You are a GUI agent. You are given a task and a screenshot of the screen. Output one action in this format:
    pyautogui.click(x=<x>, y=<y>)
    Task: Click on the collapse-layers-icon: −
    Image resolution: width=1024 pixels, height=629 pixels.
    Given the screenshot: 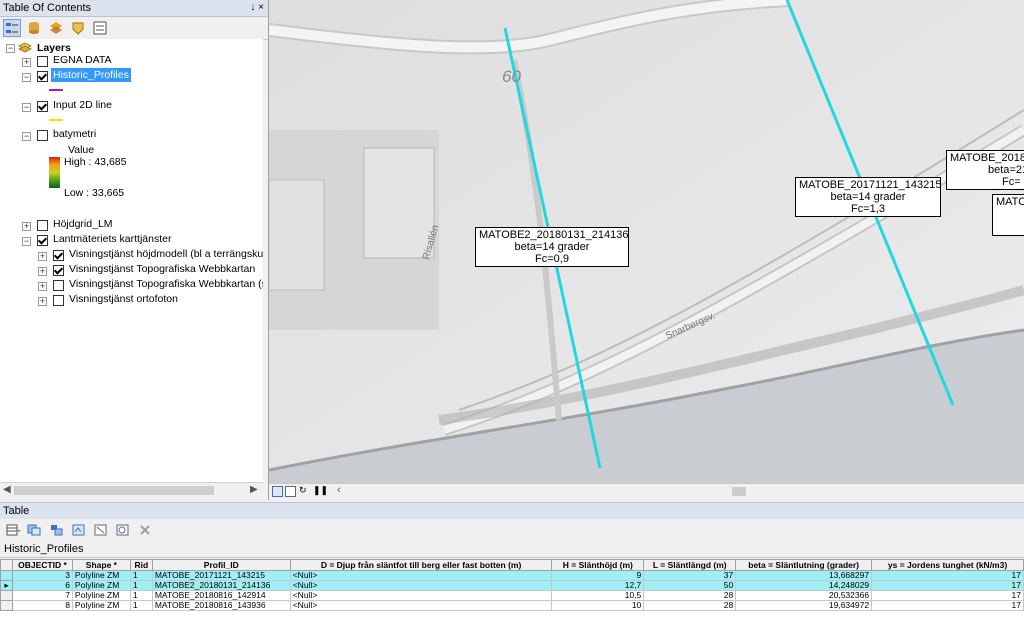 What is the action you would take?
    pyautogui.click(x=10, y=48)
    